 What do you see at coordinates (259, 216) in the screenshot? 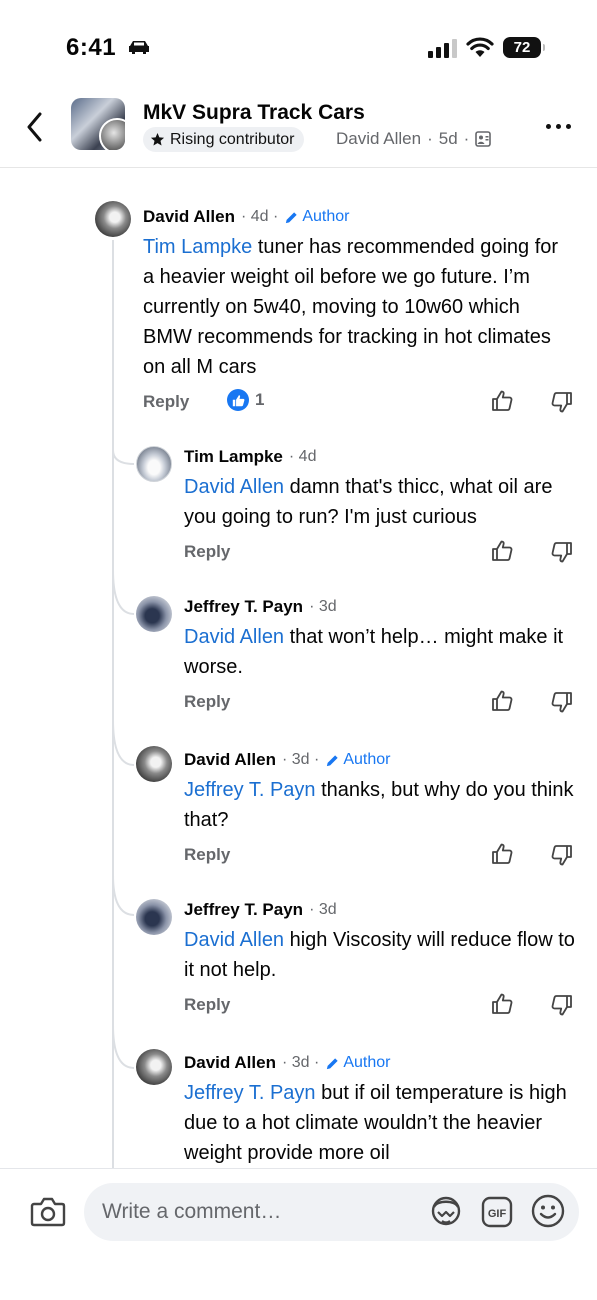
I see `comment-time: · 4d ·` at bounding box center [259, 216].